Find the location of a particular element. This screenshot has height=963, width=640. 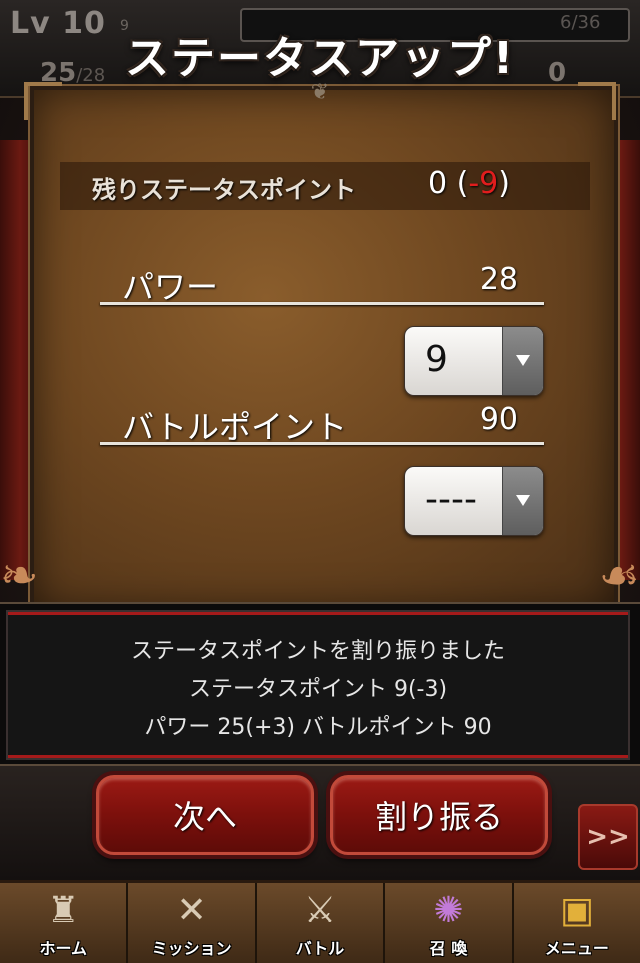

next-button: 次へ is located at coordinates (205, 815).